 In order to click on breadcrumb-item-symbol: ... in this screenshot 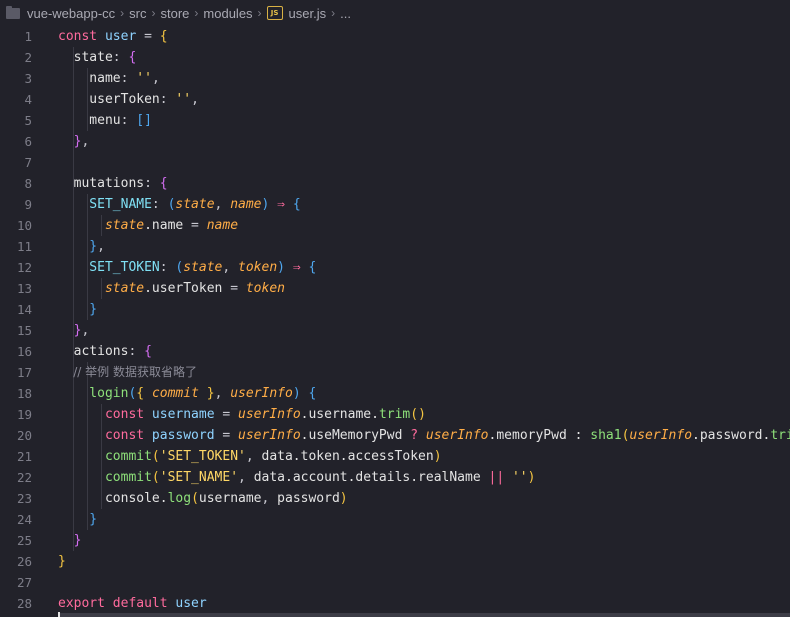, I will do `click(345, 13)`.